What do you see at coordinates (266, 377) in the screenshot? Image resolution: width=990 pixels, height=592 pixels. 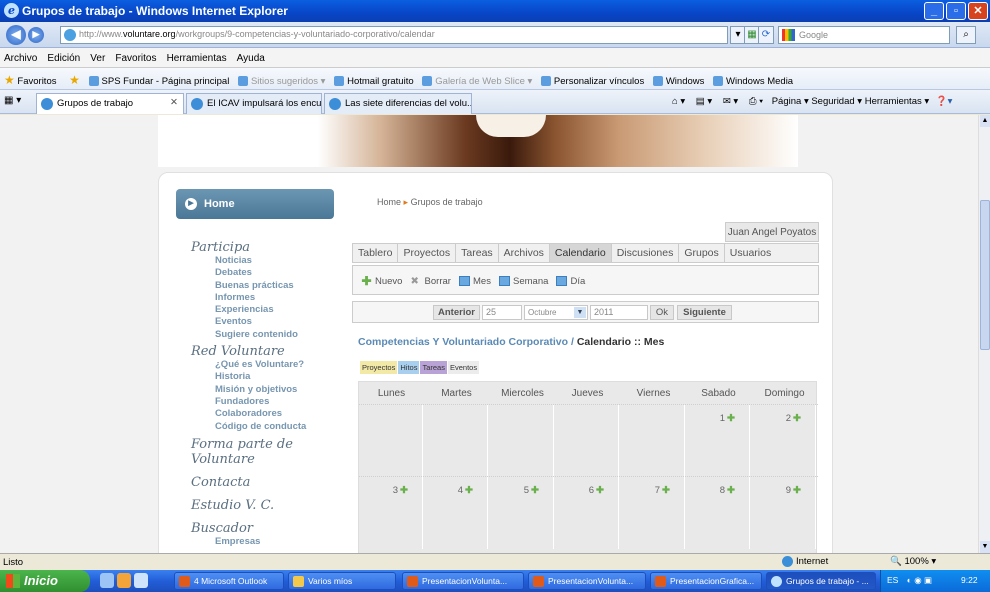 I see `sidebar-link: Historia` at bounding box center [266, 377].